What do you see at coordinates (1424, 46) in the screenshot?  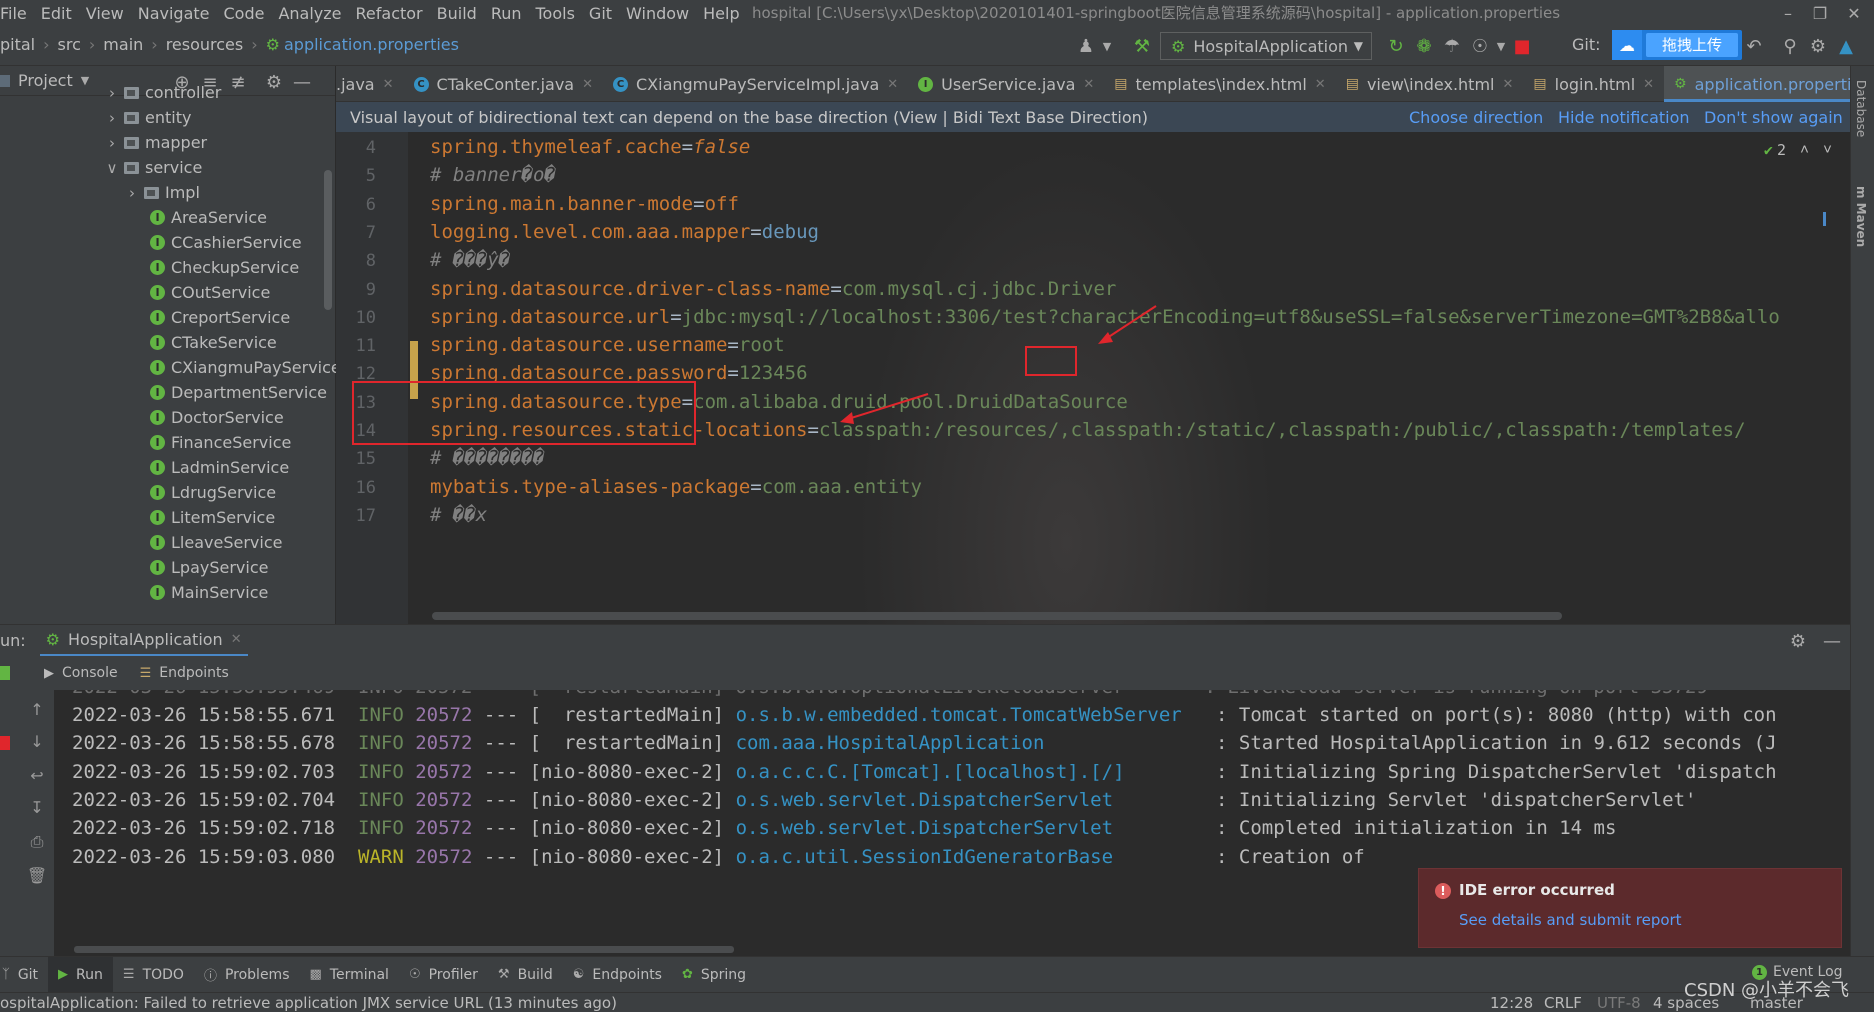 I see `debug-icon: ❁` at bounding box center [1424, 46].